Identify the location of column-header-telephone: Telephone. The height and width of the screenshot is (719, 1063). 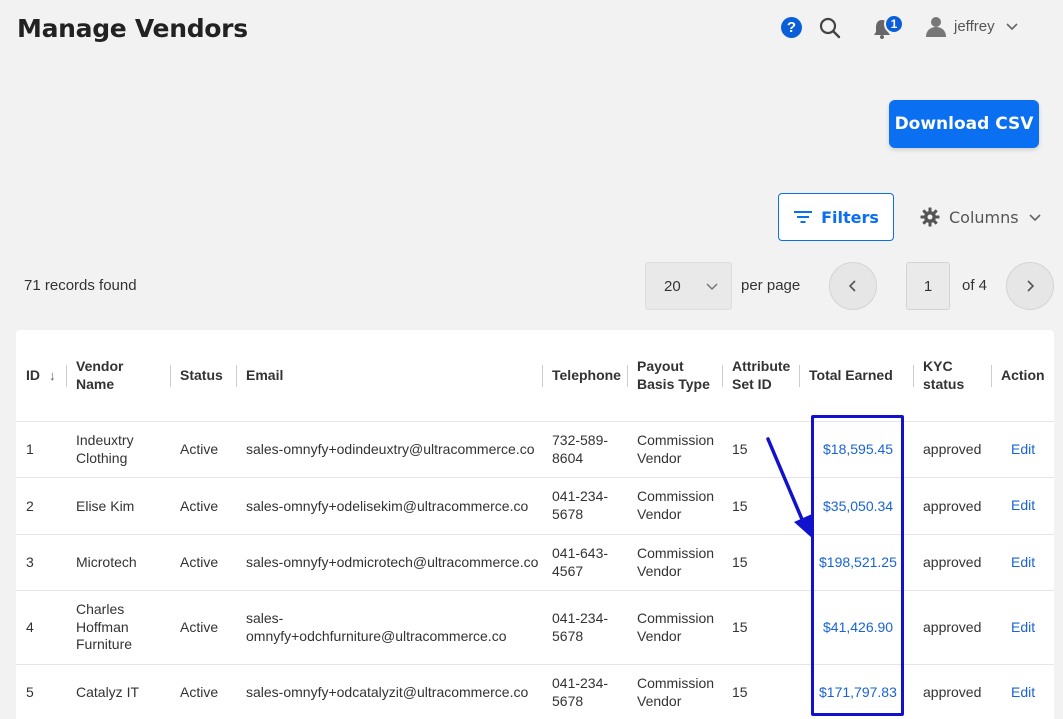
(586, 376).